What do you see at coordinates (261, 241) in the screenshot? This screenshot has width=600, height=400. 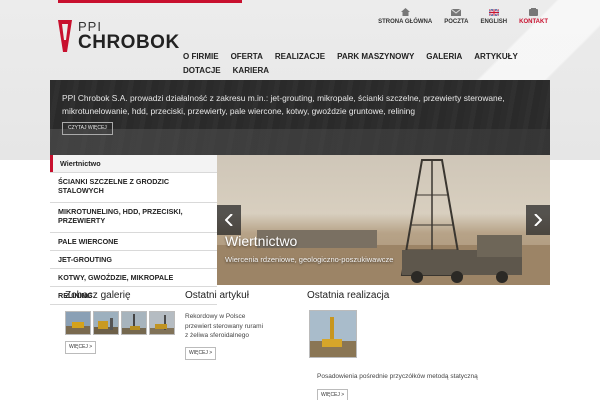 I see `slide-title: Wiertnictwo` at bounding box center [261, 241].